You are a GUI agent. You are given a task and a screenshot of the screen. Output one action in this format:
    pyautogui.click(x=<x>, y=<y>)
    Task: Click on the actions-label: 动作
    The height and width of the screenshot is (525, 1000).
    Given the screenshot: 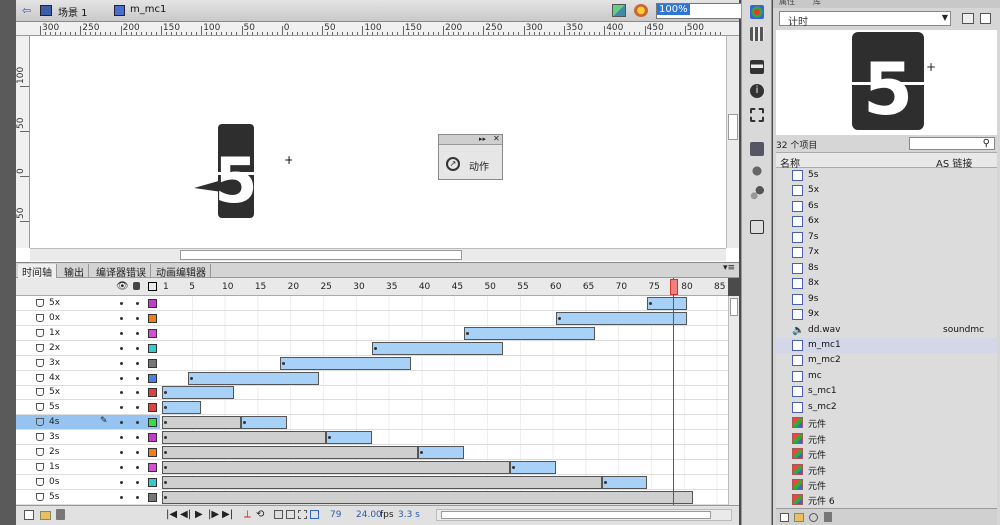 What is the action you would take?
    pyautogui.click(x=479, y=165)
    